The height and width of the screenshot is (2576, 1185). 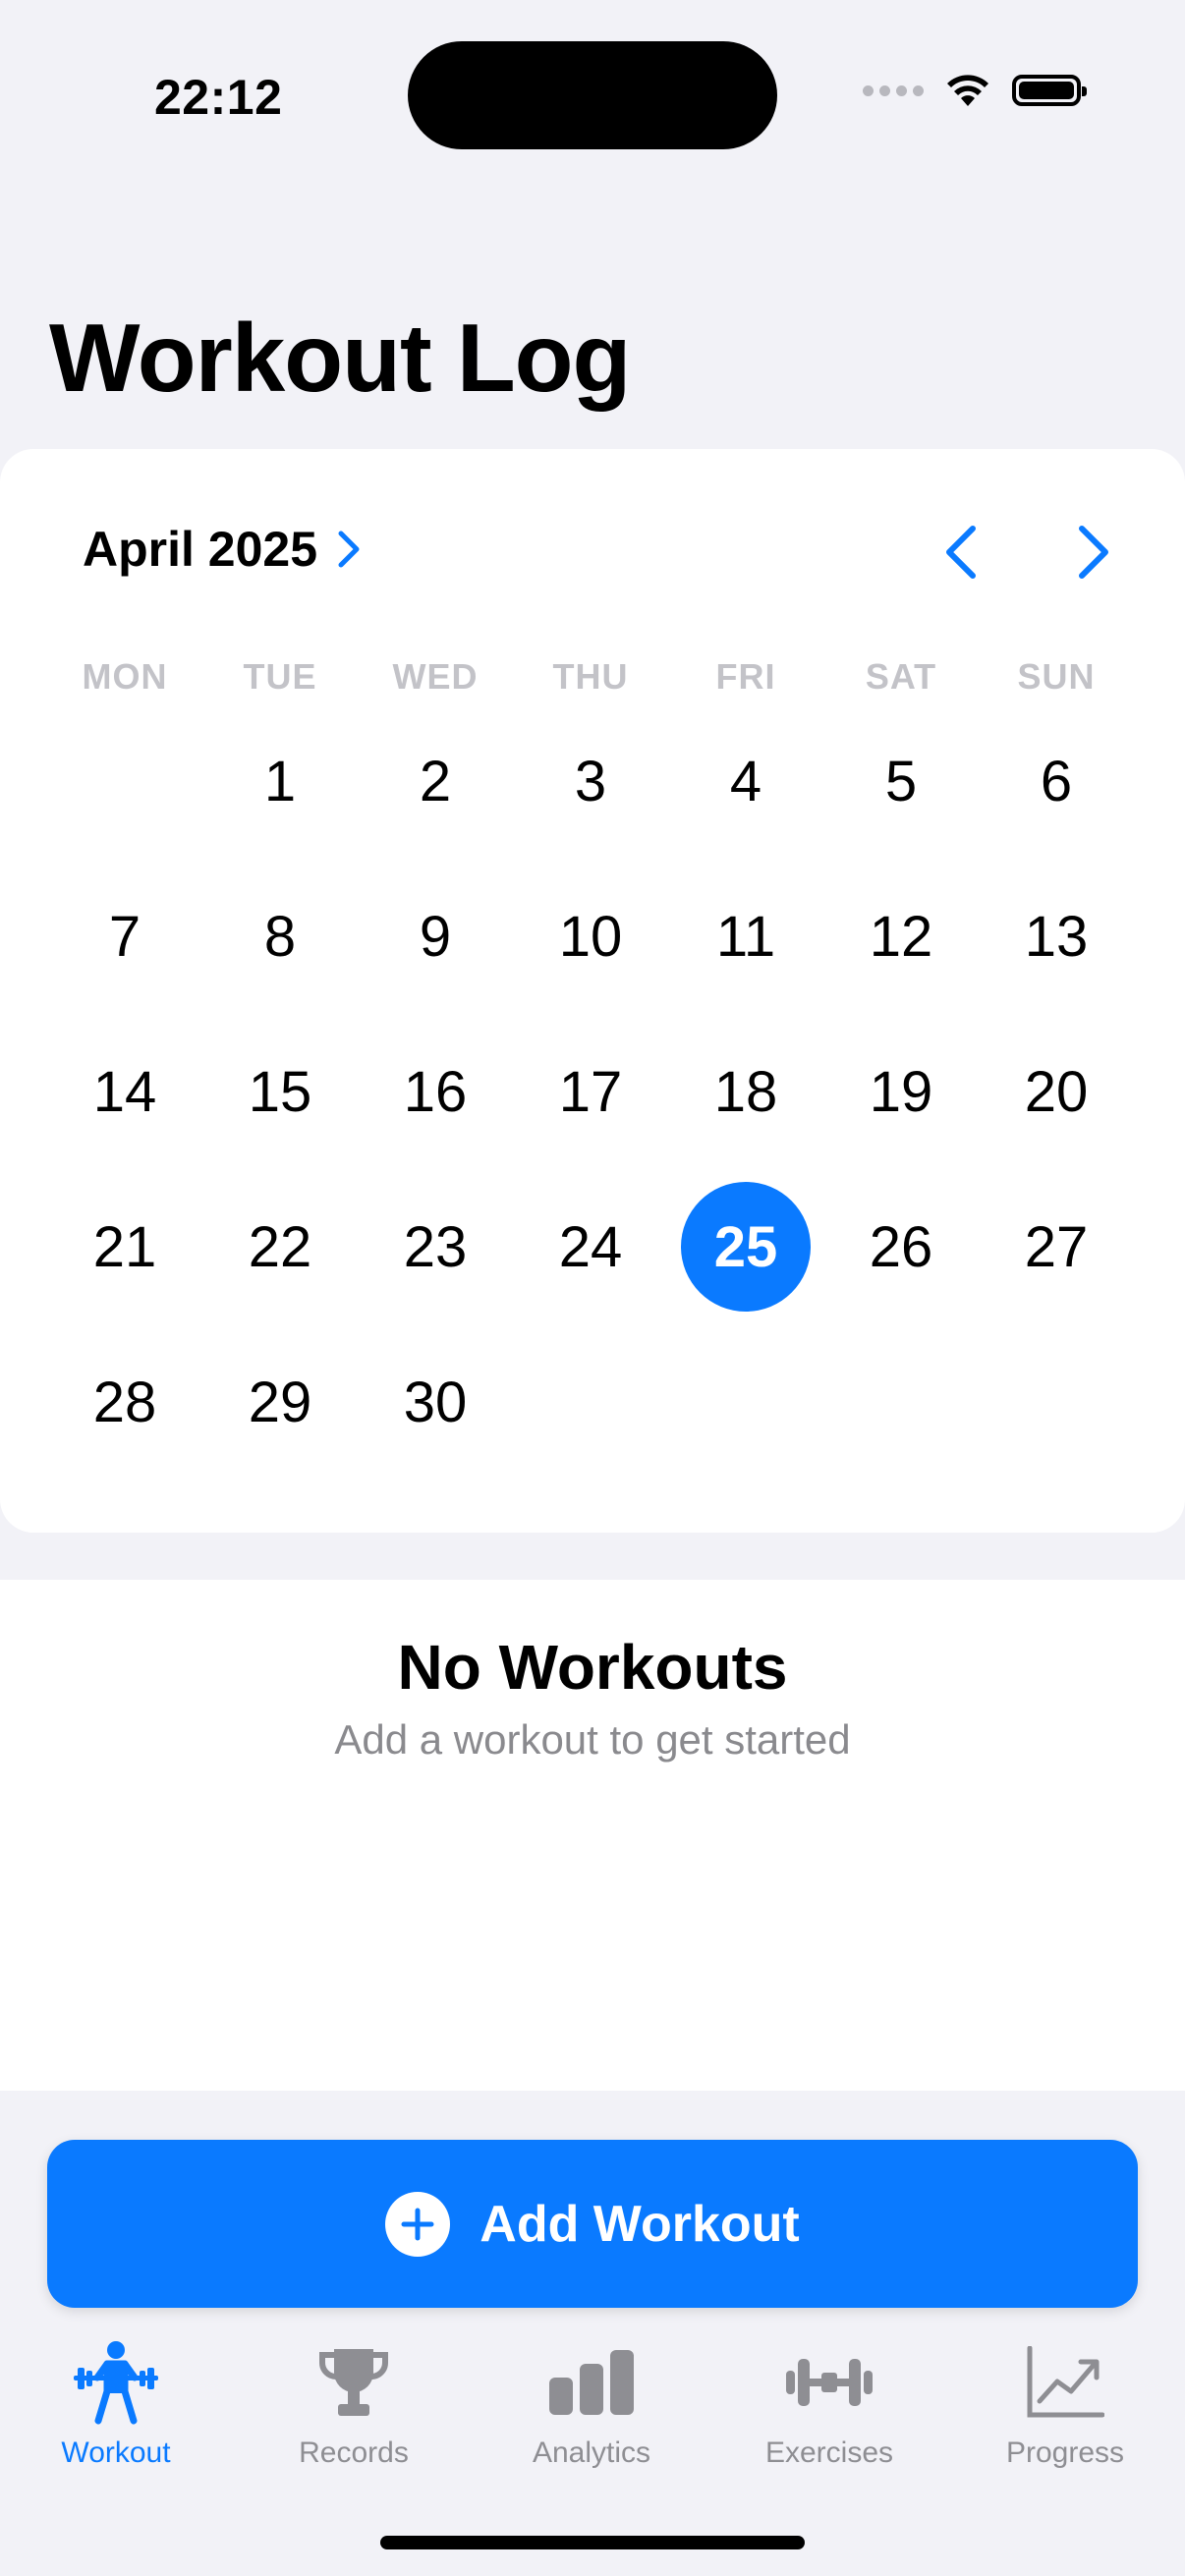 What do you see at coordinates (901, 1247) in the screenshot?
I see `calendar-day: 26` at bounding box center [901, 1247].